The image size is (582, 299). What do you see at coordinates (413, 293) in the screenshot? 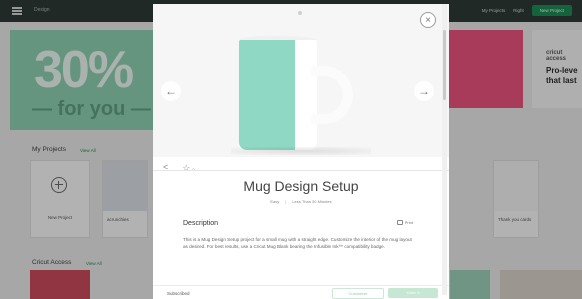
I see `make-it-button: Make It` at bounding box center [413, 293].